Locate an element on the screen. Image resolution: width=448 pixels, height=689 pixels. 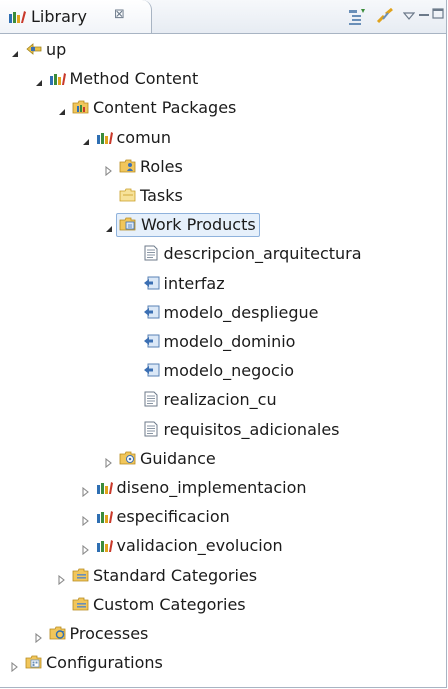
tree-node-label: Work Products is located at coordinates (188, 225).